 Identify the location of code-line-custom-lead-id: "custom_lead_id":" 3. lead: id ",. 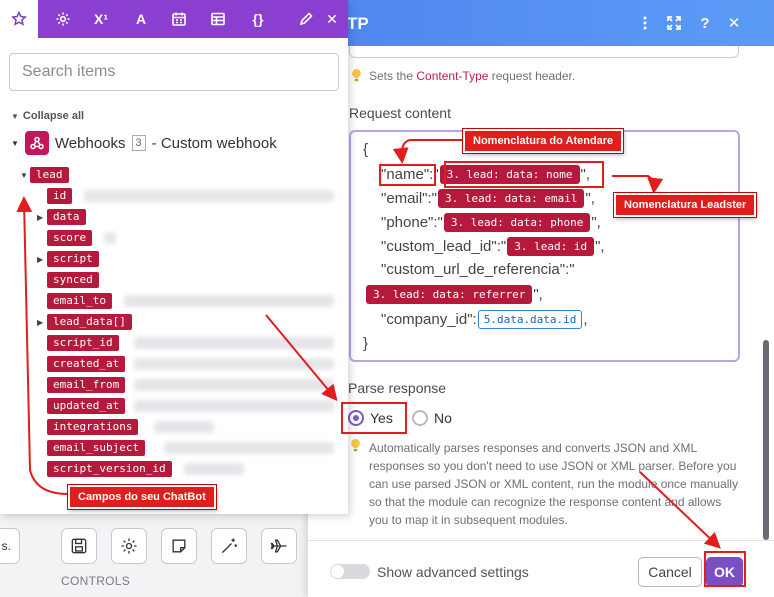
(493, 246).